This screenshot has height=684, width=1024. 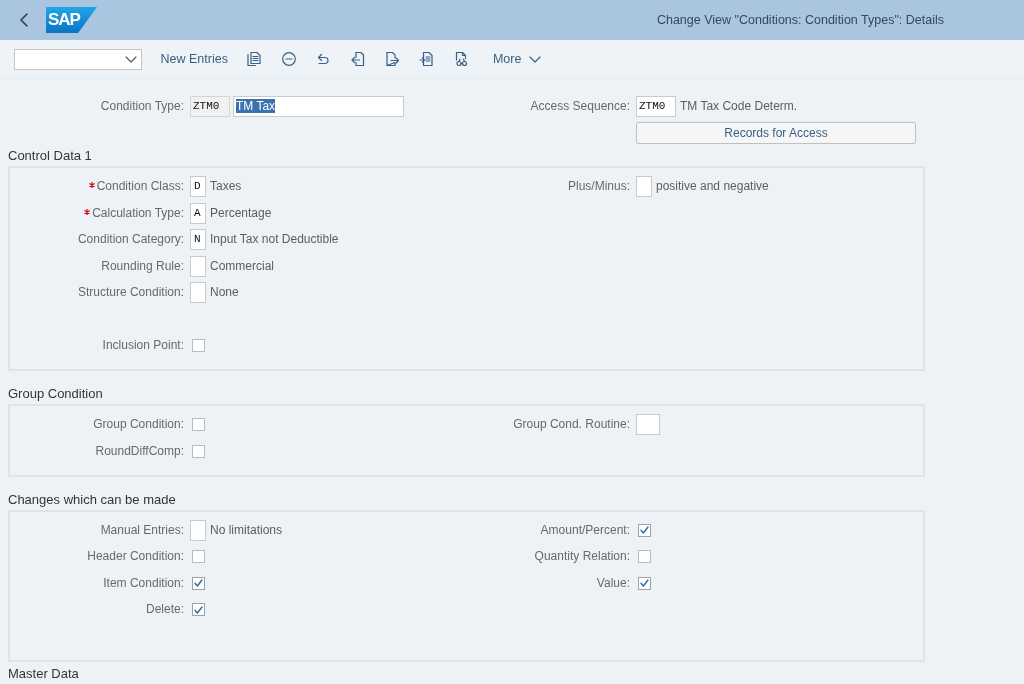 What do you see at coordinates (598, 186) in the screenshot?
I see `field-label: Plus/Minus:` at bounding box center [598, 186].